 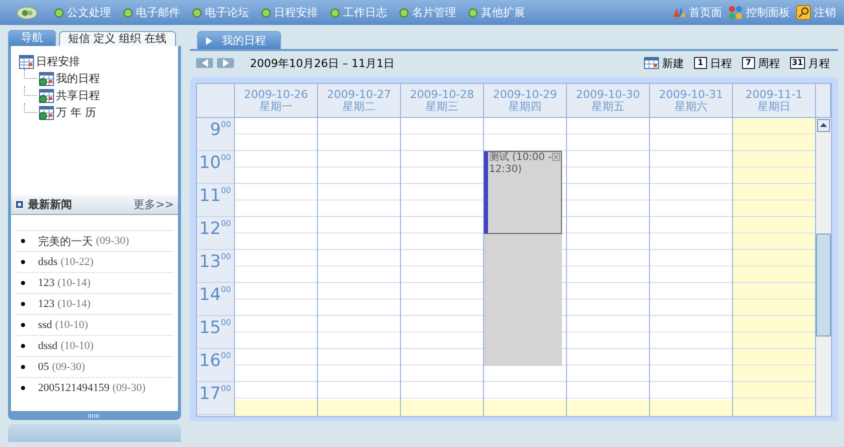 I want to click on news-link: dssd, so click(x=48, y=346).